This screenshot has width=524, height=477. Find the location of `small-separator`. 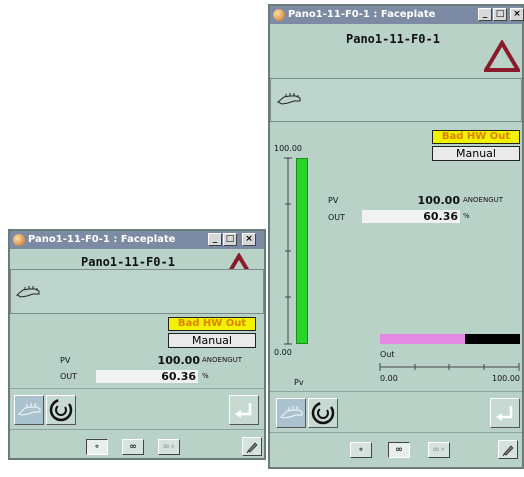

small-separator is located at coordinates (137, 388).